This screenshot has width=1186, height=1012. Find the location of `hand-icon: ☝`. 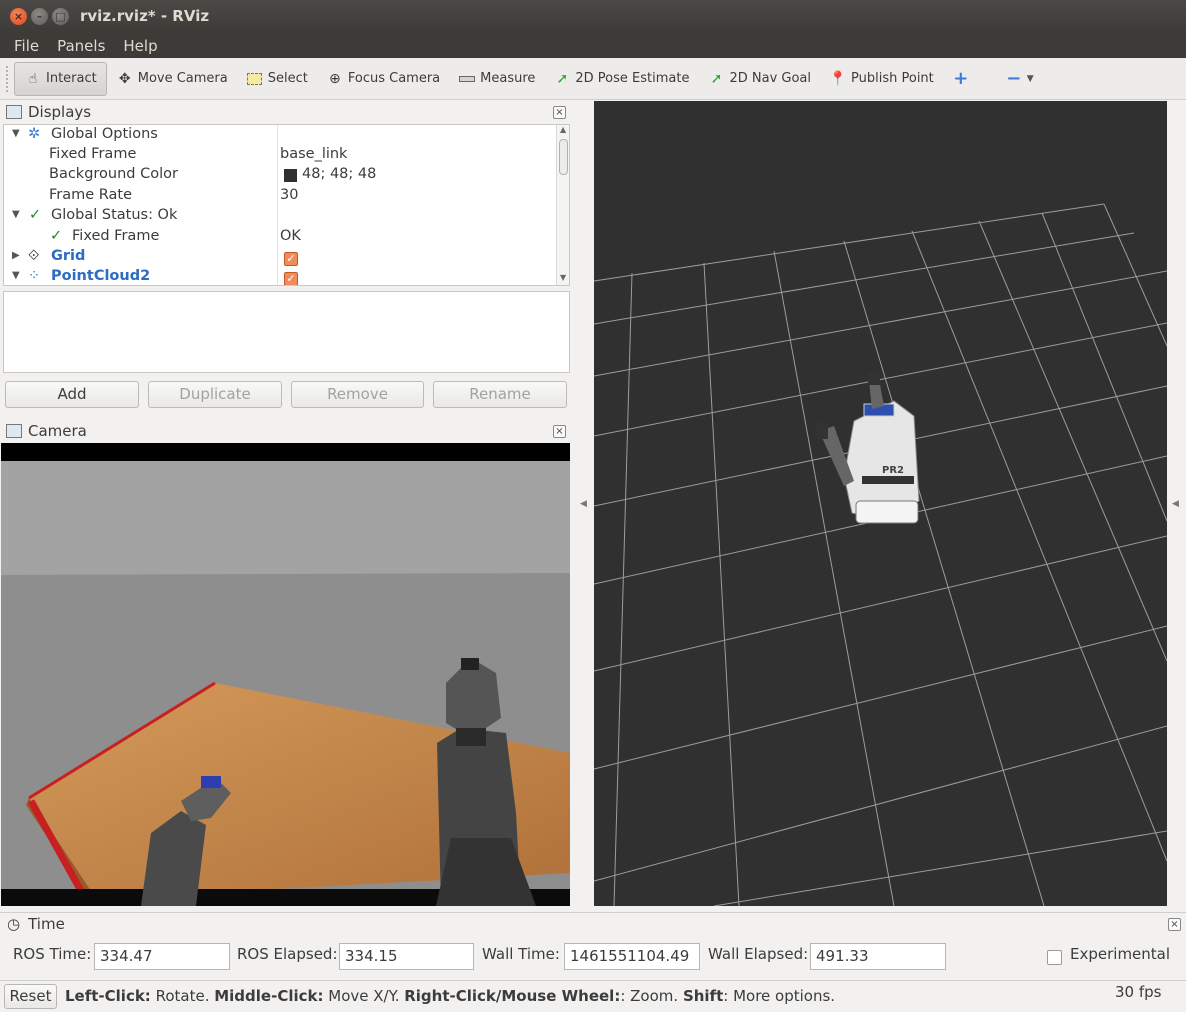

hand-icon: ☝ is located at coordinates (33, 78).